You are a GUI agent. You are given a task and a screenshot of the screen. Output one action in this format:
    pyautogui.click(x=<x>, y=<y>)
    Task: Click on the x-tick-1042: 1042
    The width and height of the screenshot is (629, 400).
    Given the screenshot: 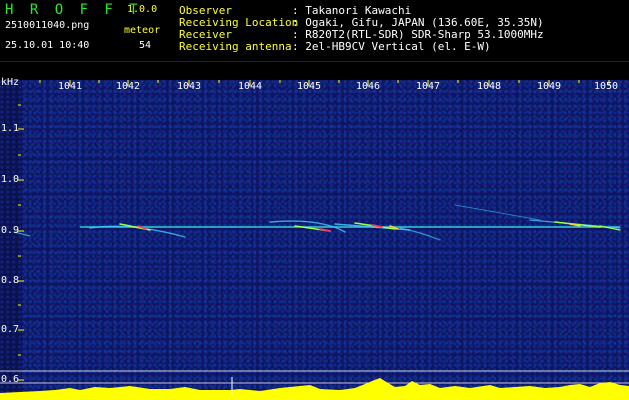 What is the action you would take?
    pyautogui.click(x=128, y=86)
    